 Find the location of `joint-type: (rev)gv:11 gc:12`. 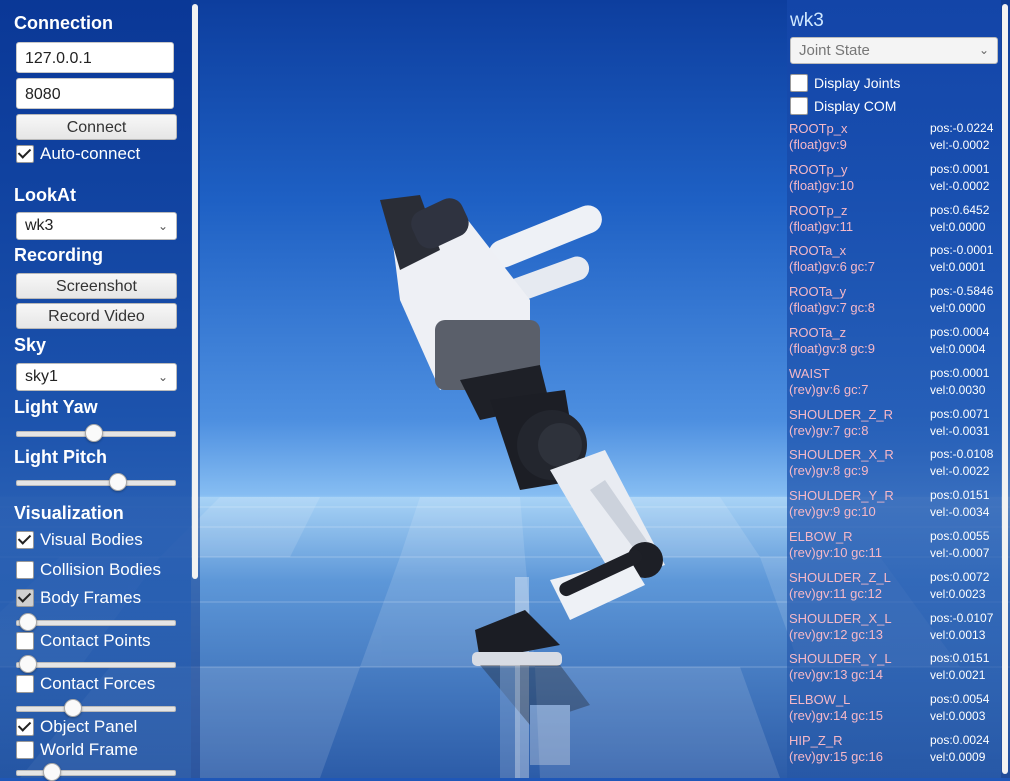

joint-type: (rev)gv:11 gc:12 is located at coordinates (835, 593).